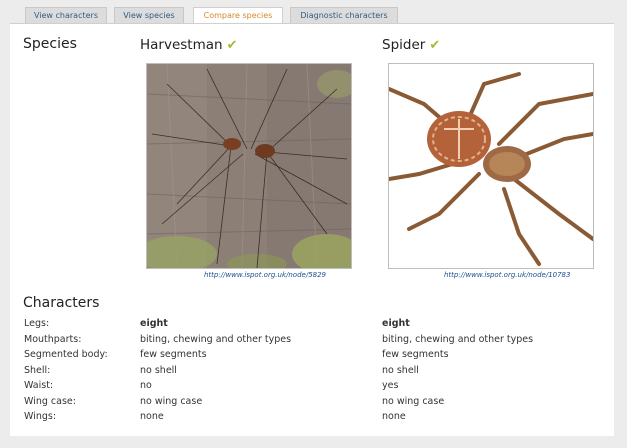 Image resolution: width=627 pixels, height=448 pixels. What do you see at coordinates (53, 339) in the screenshot?
I see `character-label: Mouthparts:` at bounding box center [53, 339].